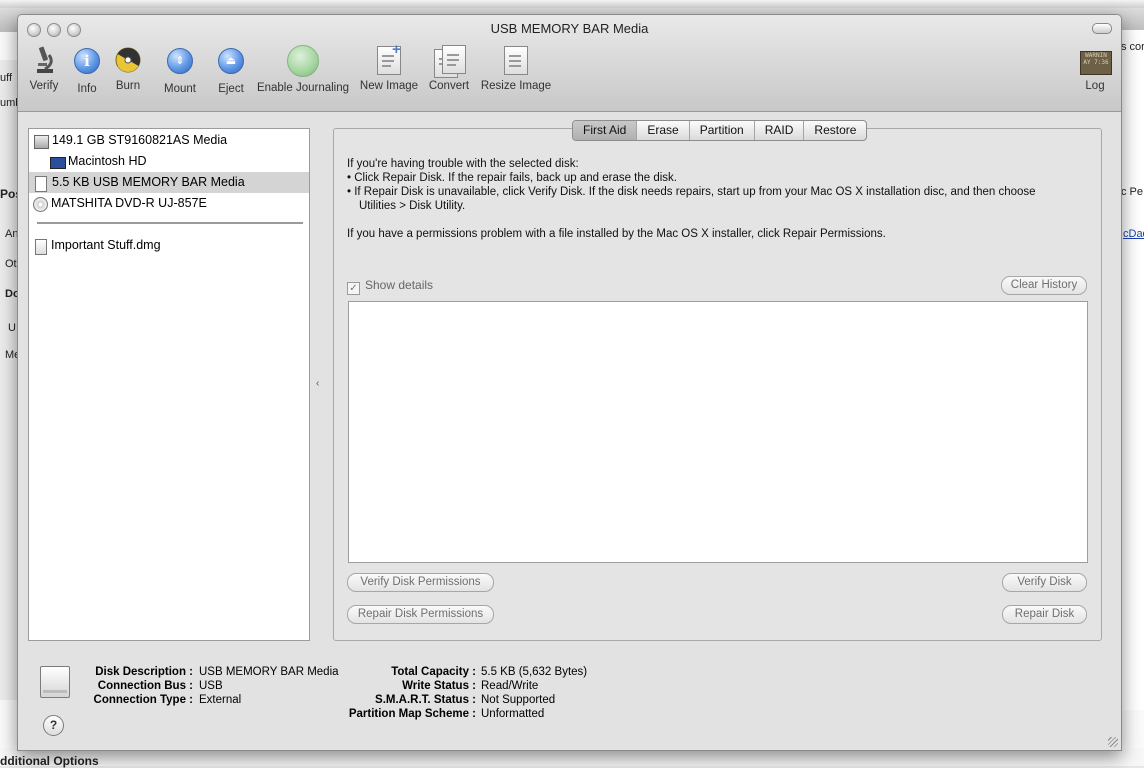  Describe the element at coordinates (145, 686) in the screenshot. I see `connection-bus-label: Connection Bus :` at that location.